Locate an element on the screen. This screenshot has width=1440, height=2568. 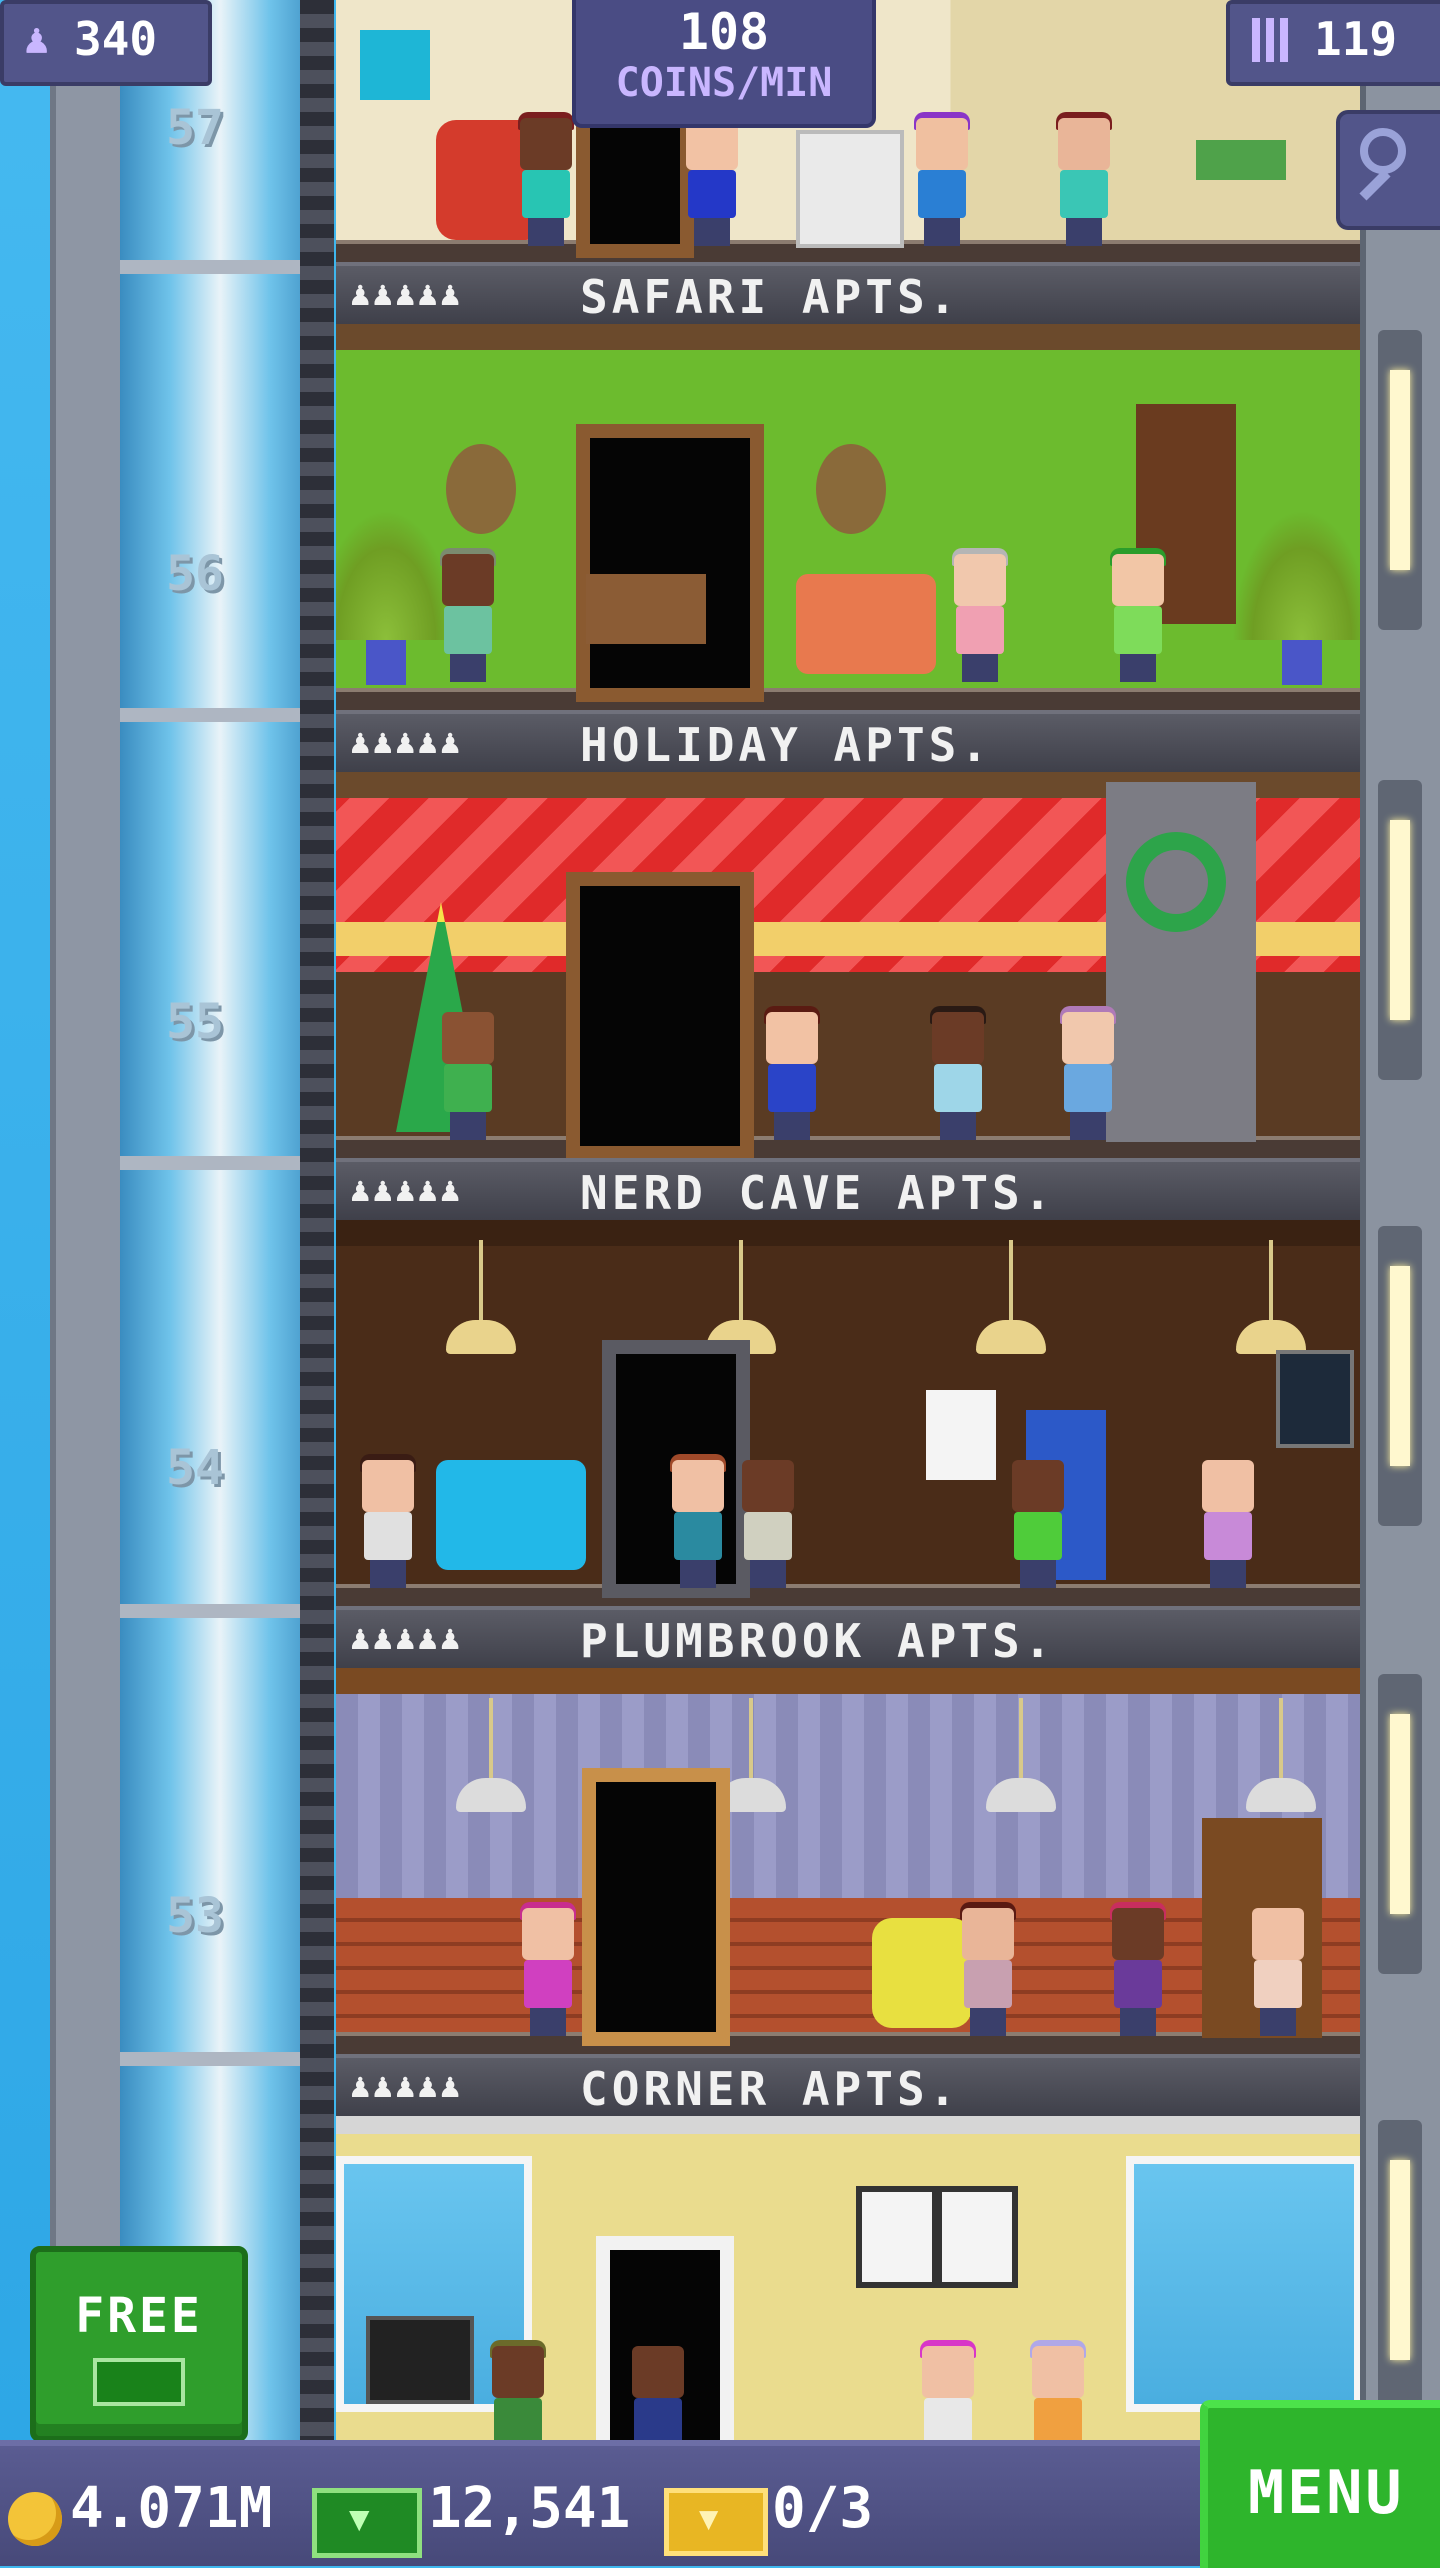
tickets-value: 0/3 is located at coordinates (823, 2508).